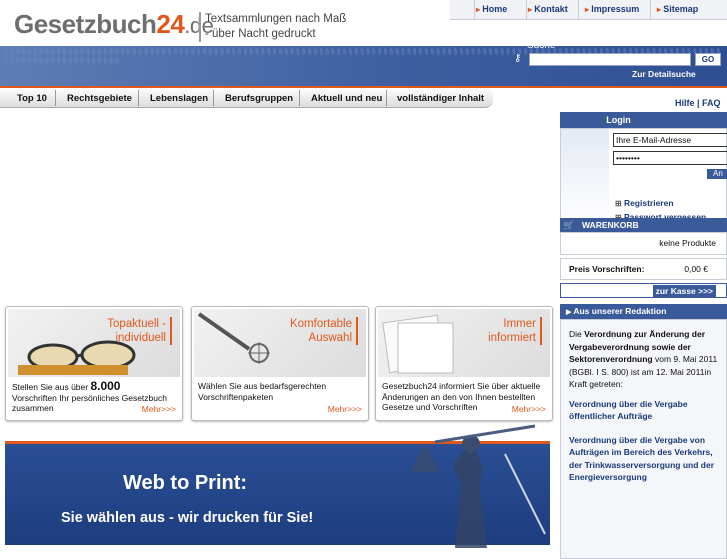 This screenshot has width=727, height=559. Describe the element at coordinates (696, 269) in the screenshot. I see `price-value: 0,00 €` at that location.